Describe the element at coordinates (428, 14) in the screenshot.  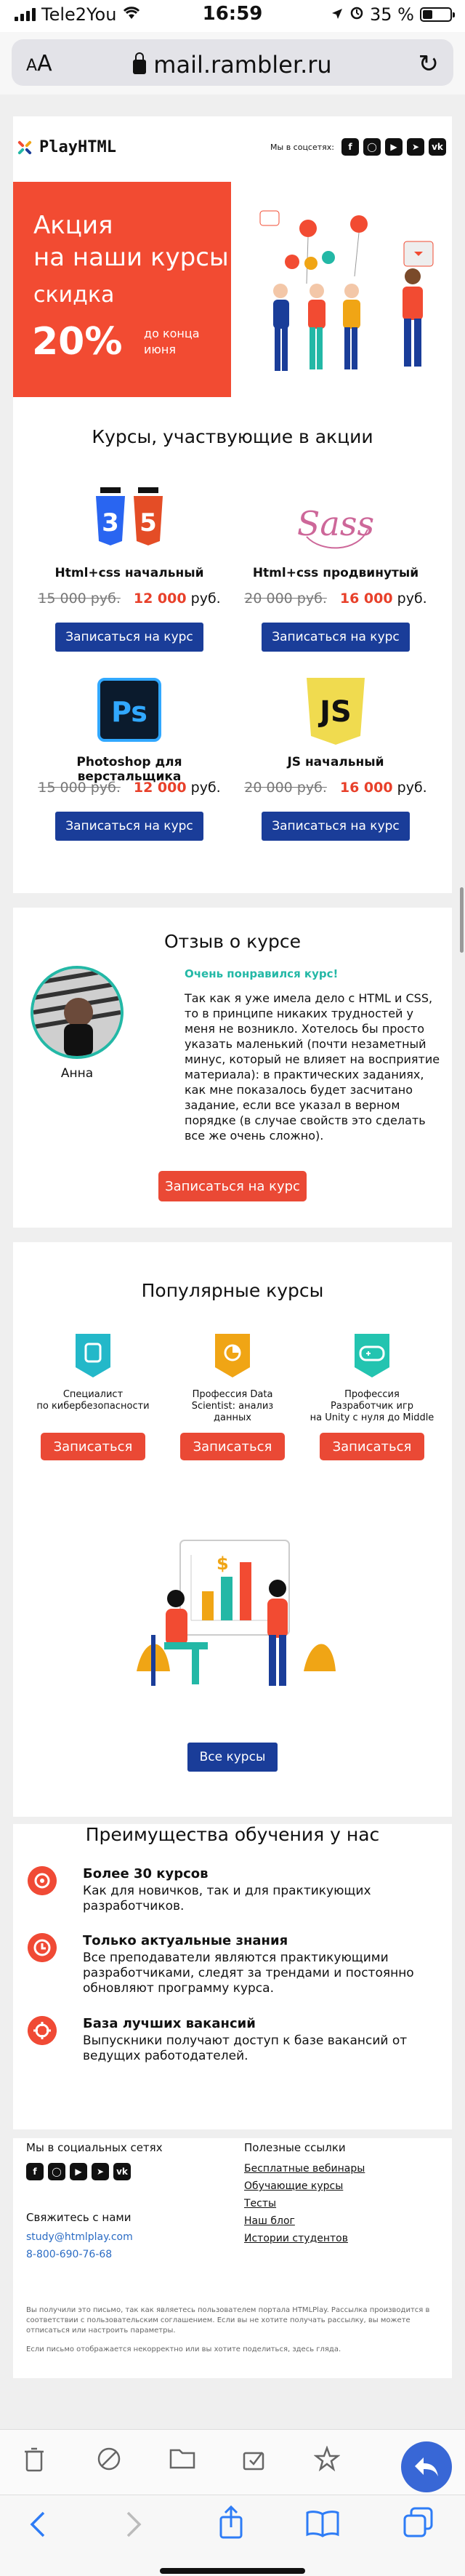
I see `battery-level-fill` at that location.